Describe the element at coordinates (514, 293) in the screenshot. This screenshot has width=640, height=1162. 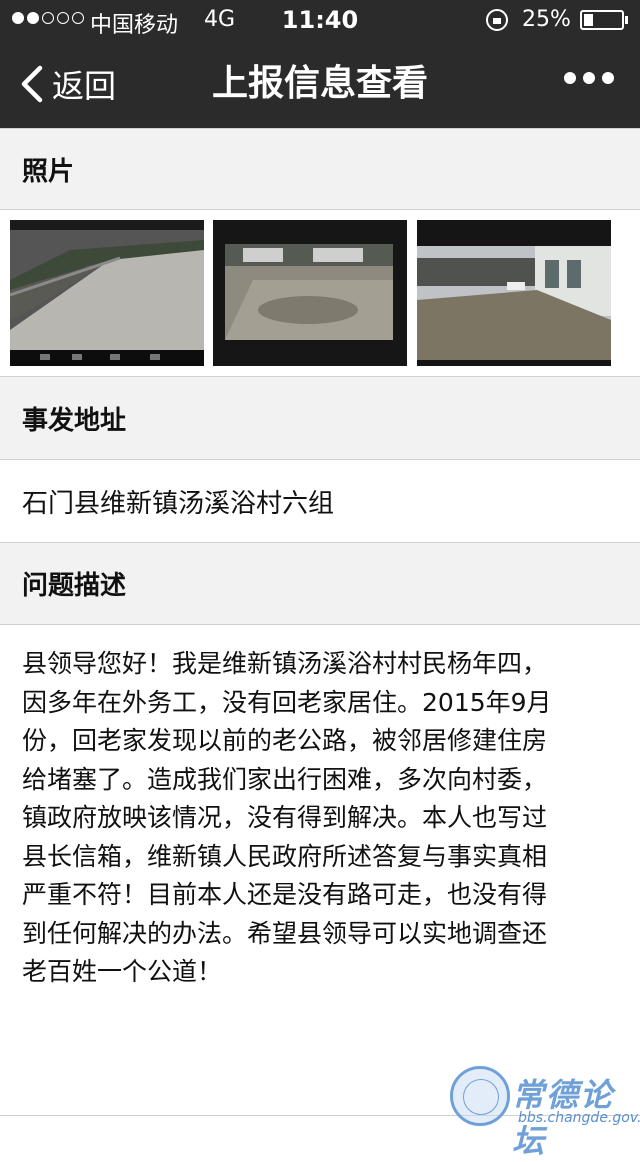
I see `photo-thumbnail-houses` at that location.